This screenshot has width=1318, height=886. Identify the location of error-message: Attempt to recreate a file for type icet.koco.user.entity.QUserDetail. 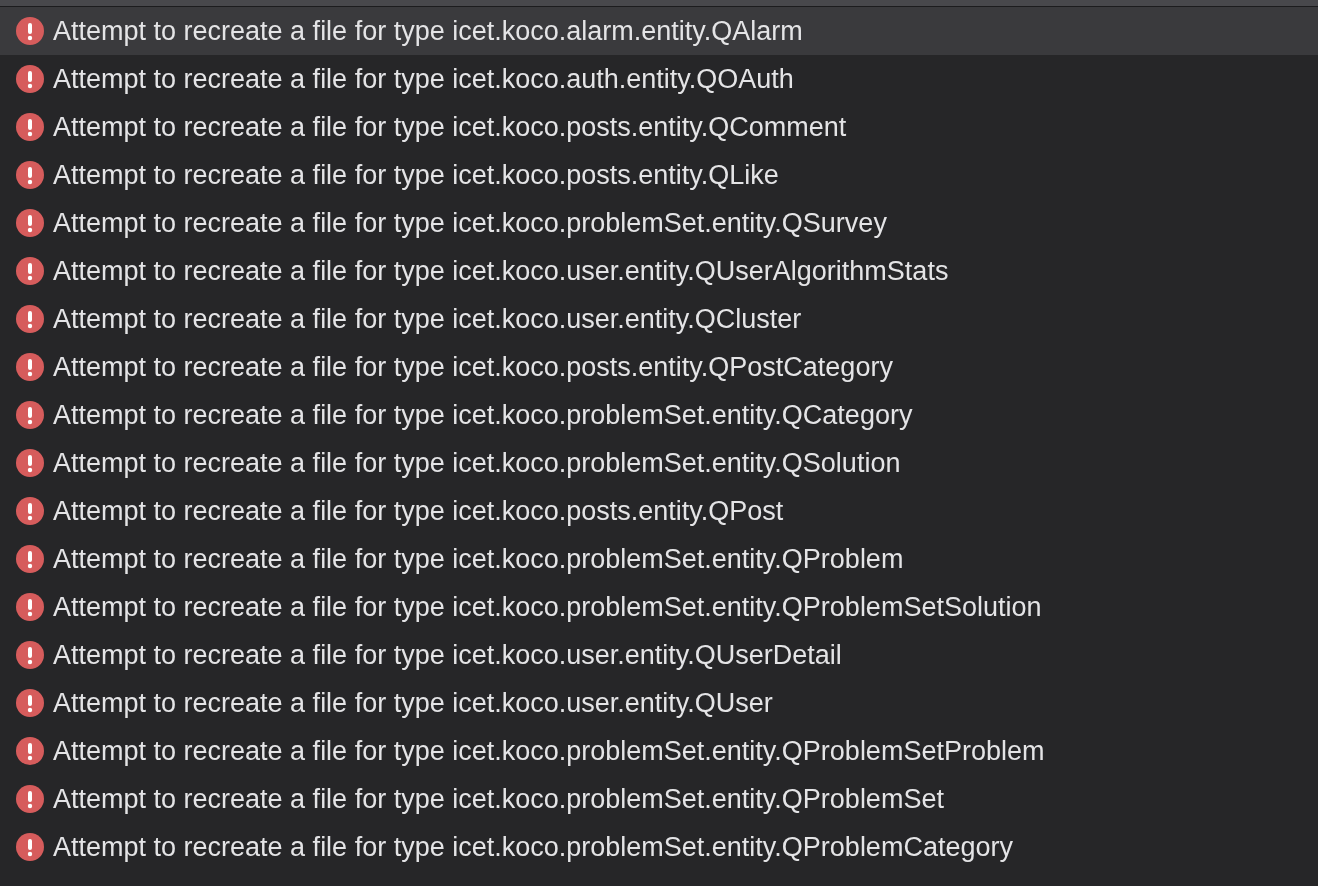
(447, 655).